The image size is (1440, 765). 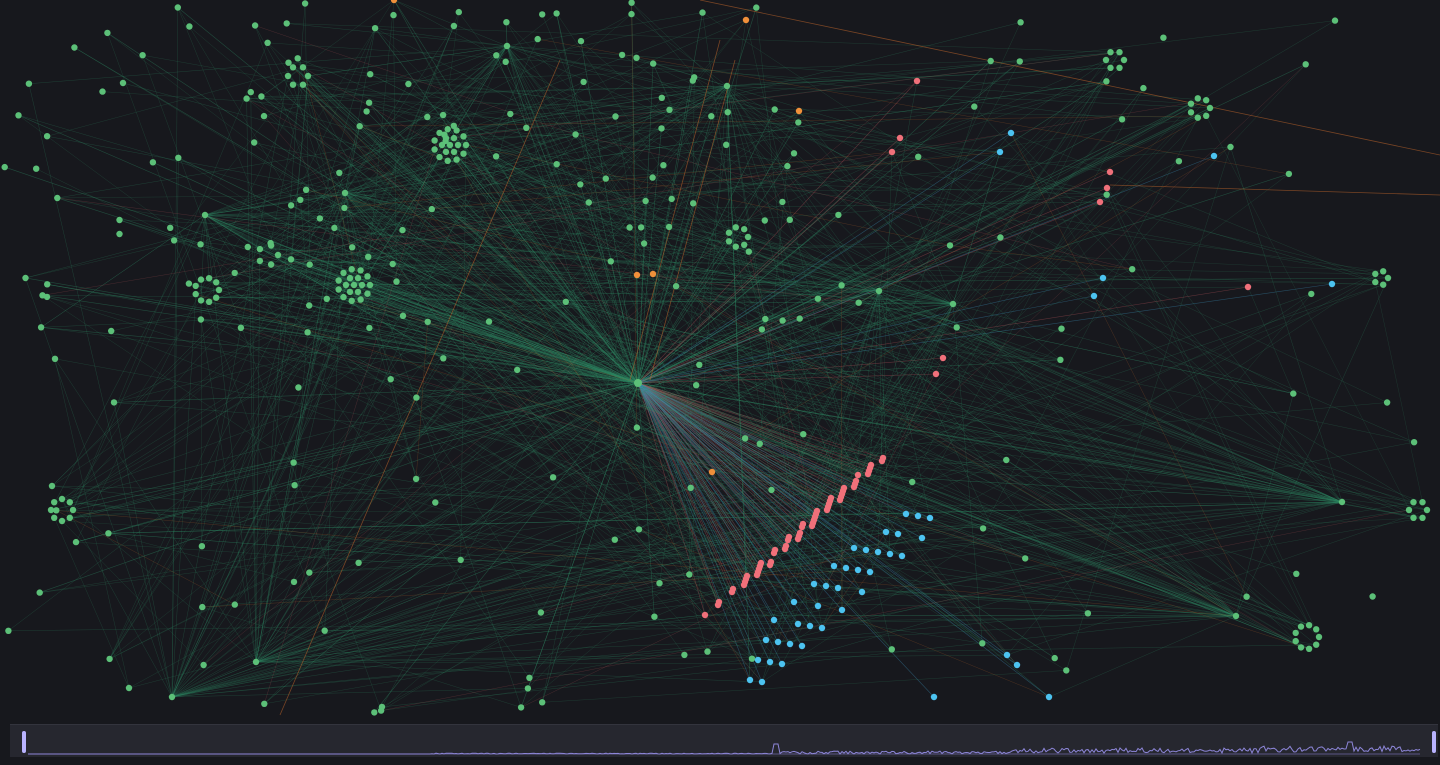 I want to click on timeline-start-handle, so click(x=24, y=742).